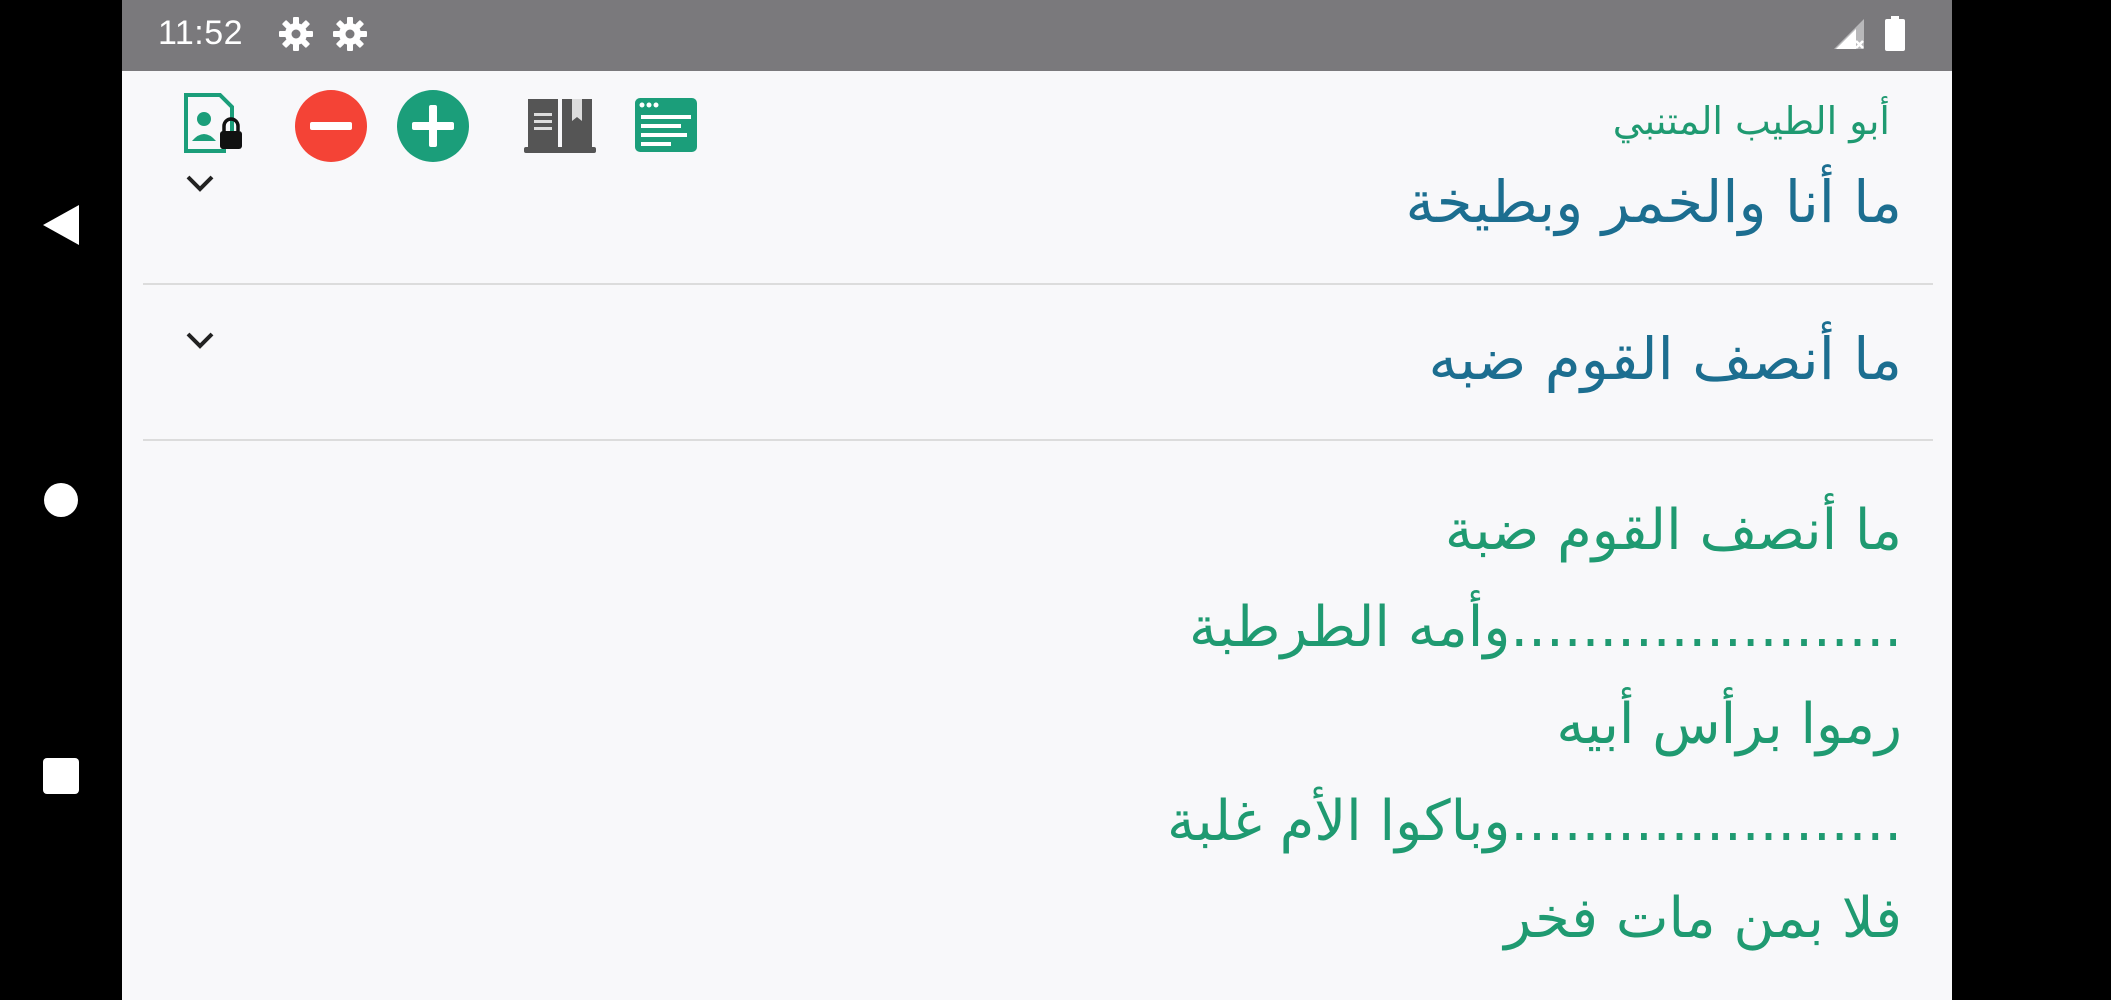 The image size is (2111, 1000). I want to click on list-item-title: ما أنا والخمر وبطيخة, so click(1653, 202).